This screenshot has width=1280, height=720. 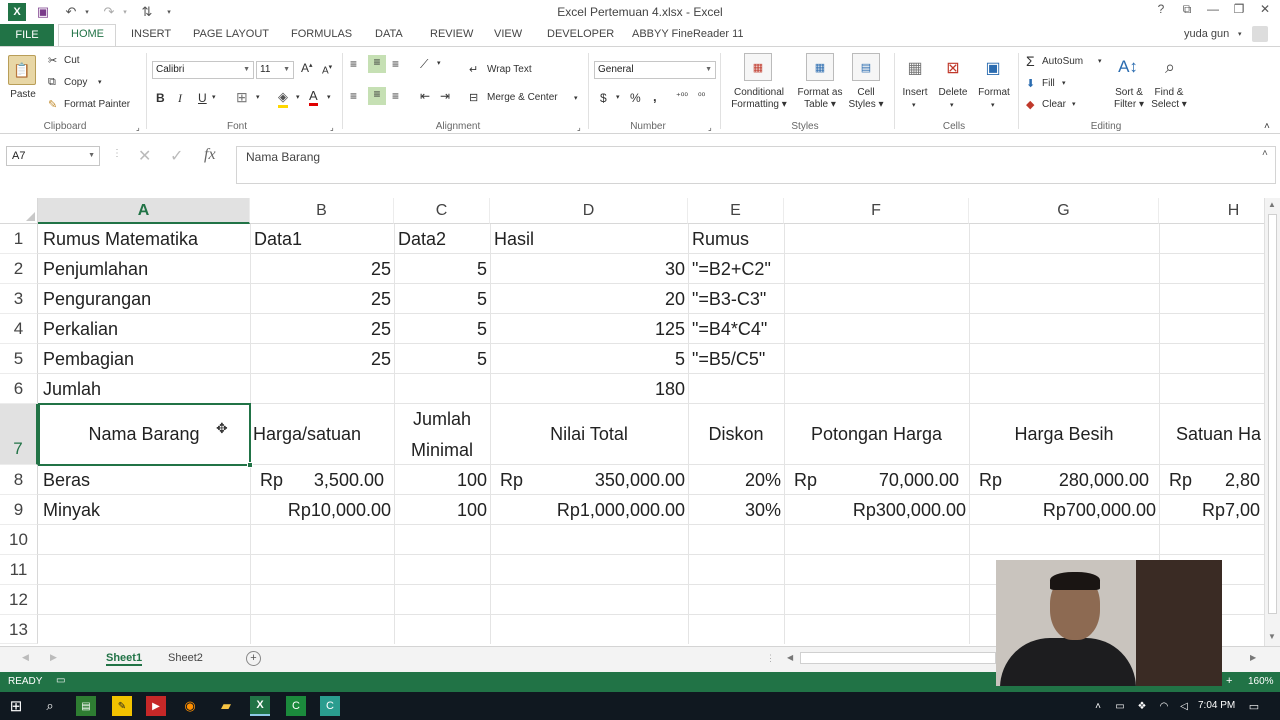 What do you see at coordinates (1209, 510) in the screenshot?
I see `cell-h9: Rp7,00` at bounding box center [1209, 510].